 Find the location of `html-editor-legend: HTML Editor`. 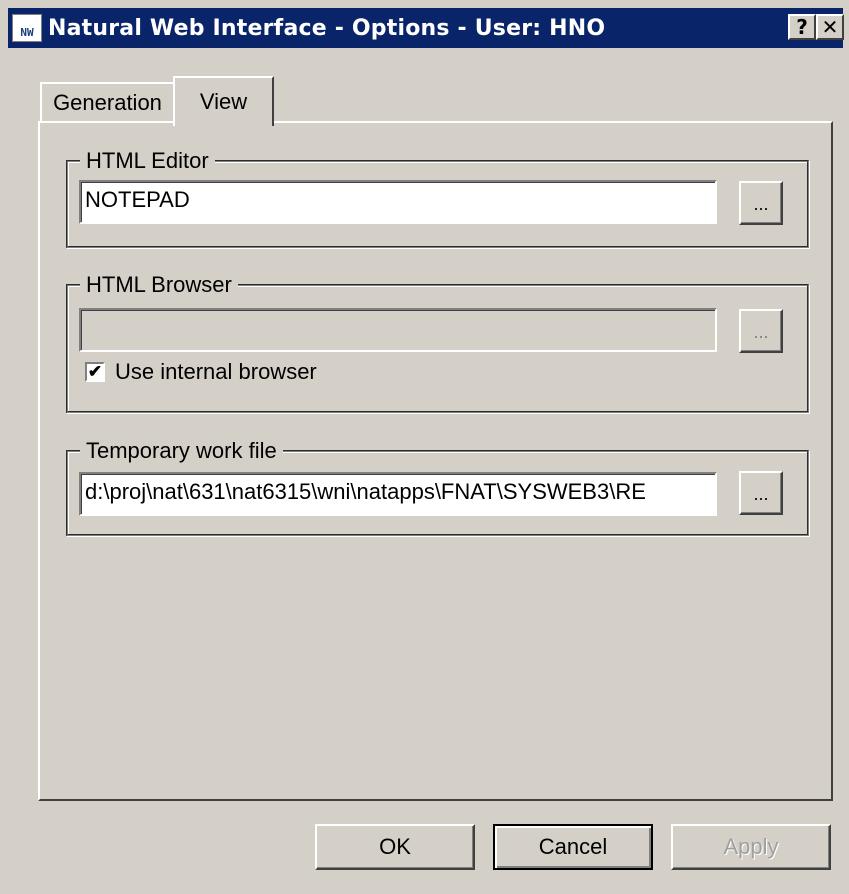

html-editor-legend: HTML Editor is located at coordinates (147, 161).